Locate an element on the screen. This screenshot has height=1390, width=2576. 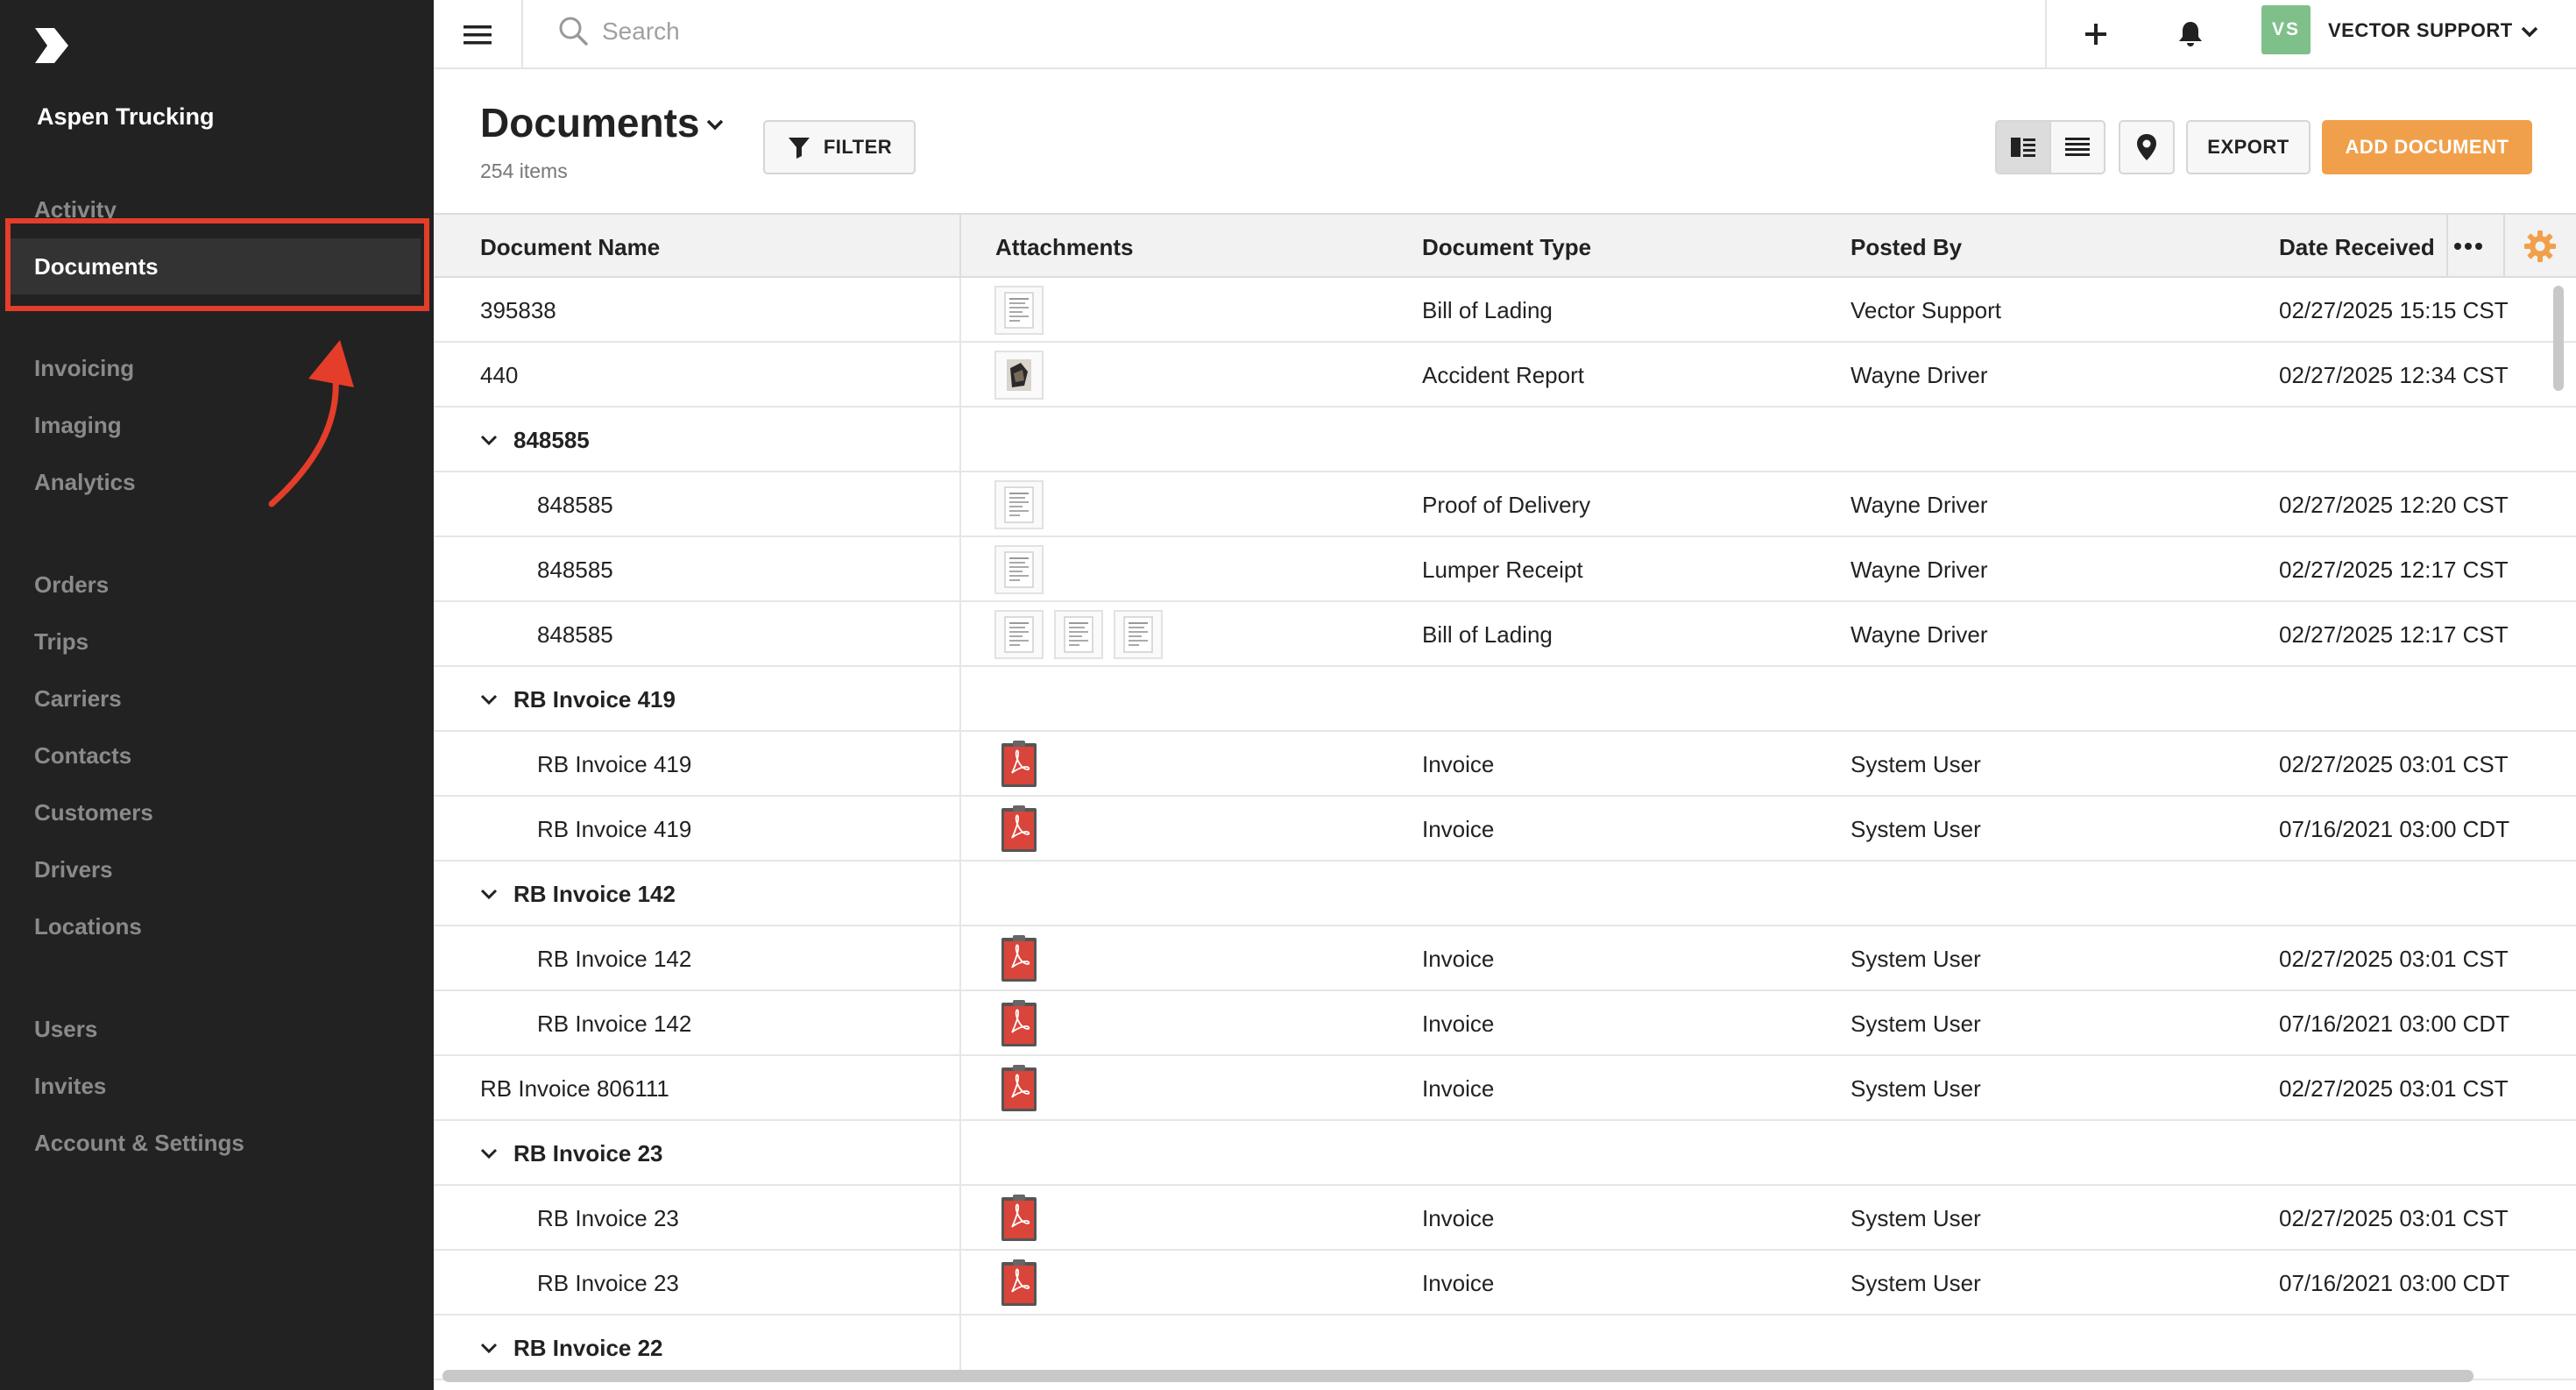
sidebar-item-drivers: Drivers is located at coordinates (217, 869).